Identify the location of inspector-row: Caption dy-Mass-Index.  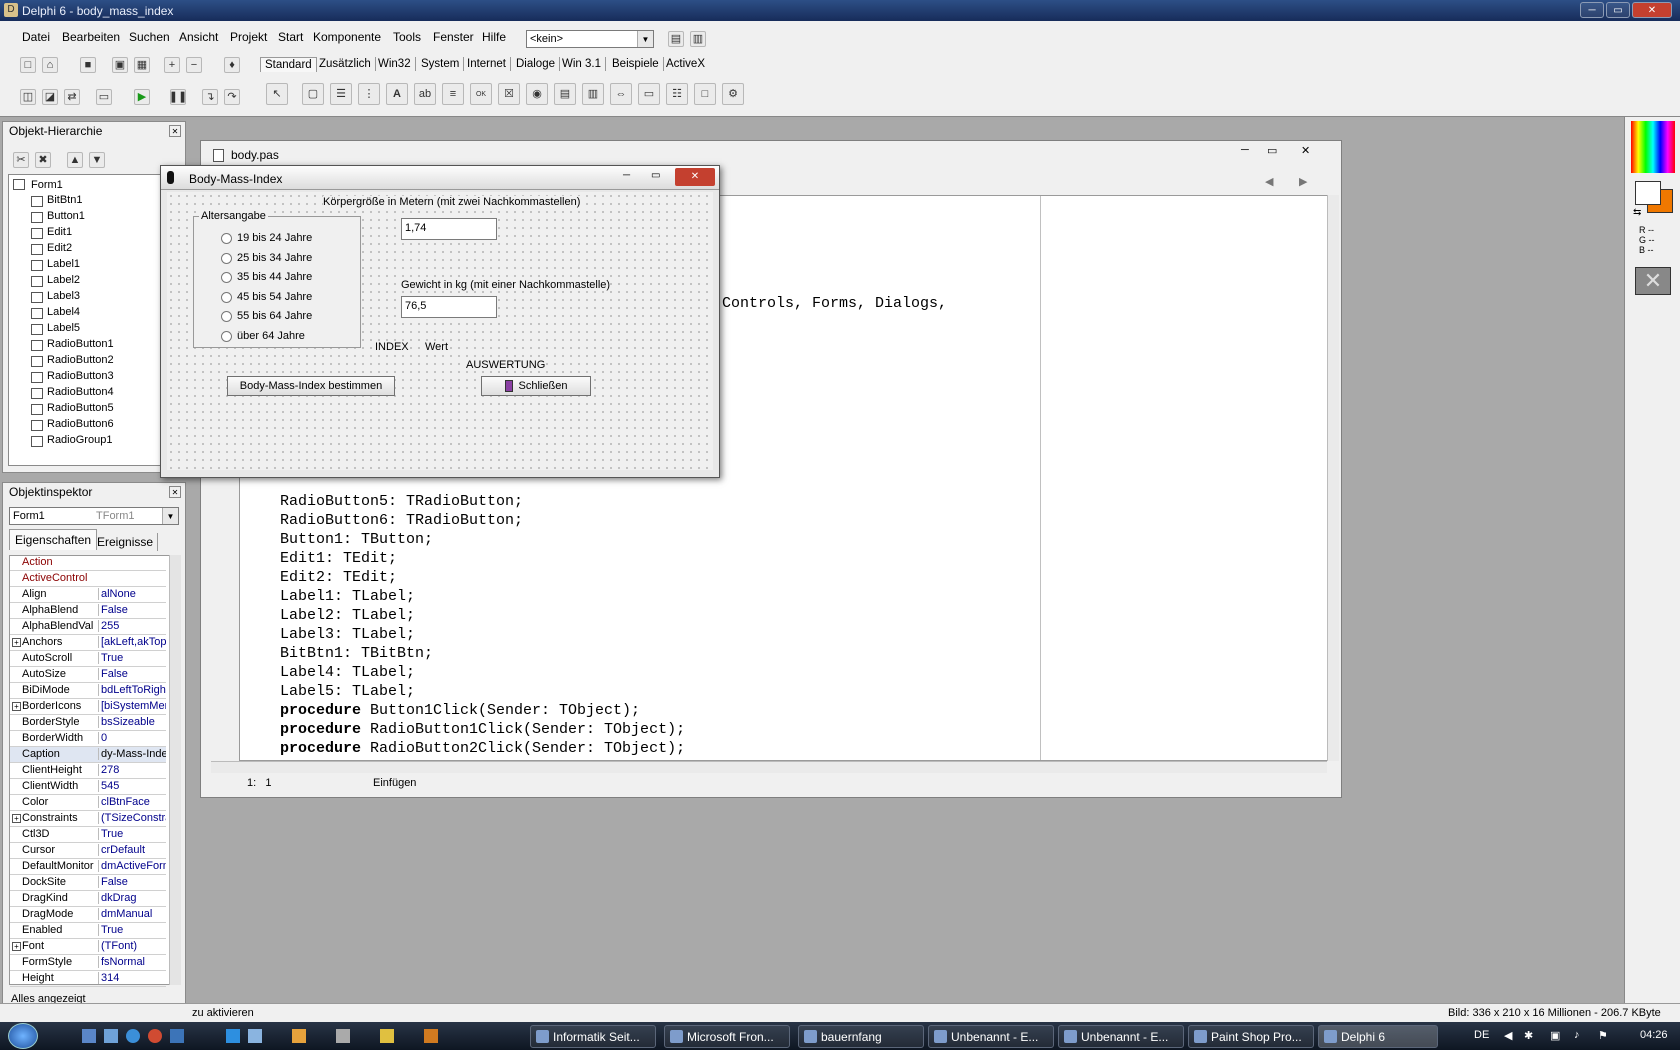
(88, 755).